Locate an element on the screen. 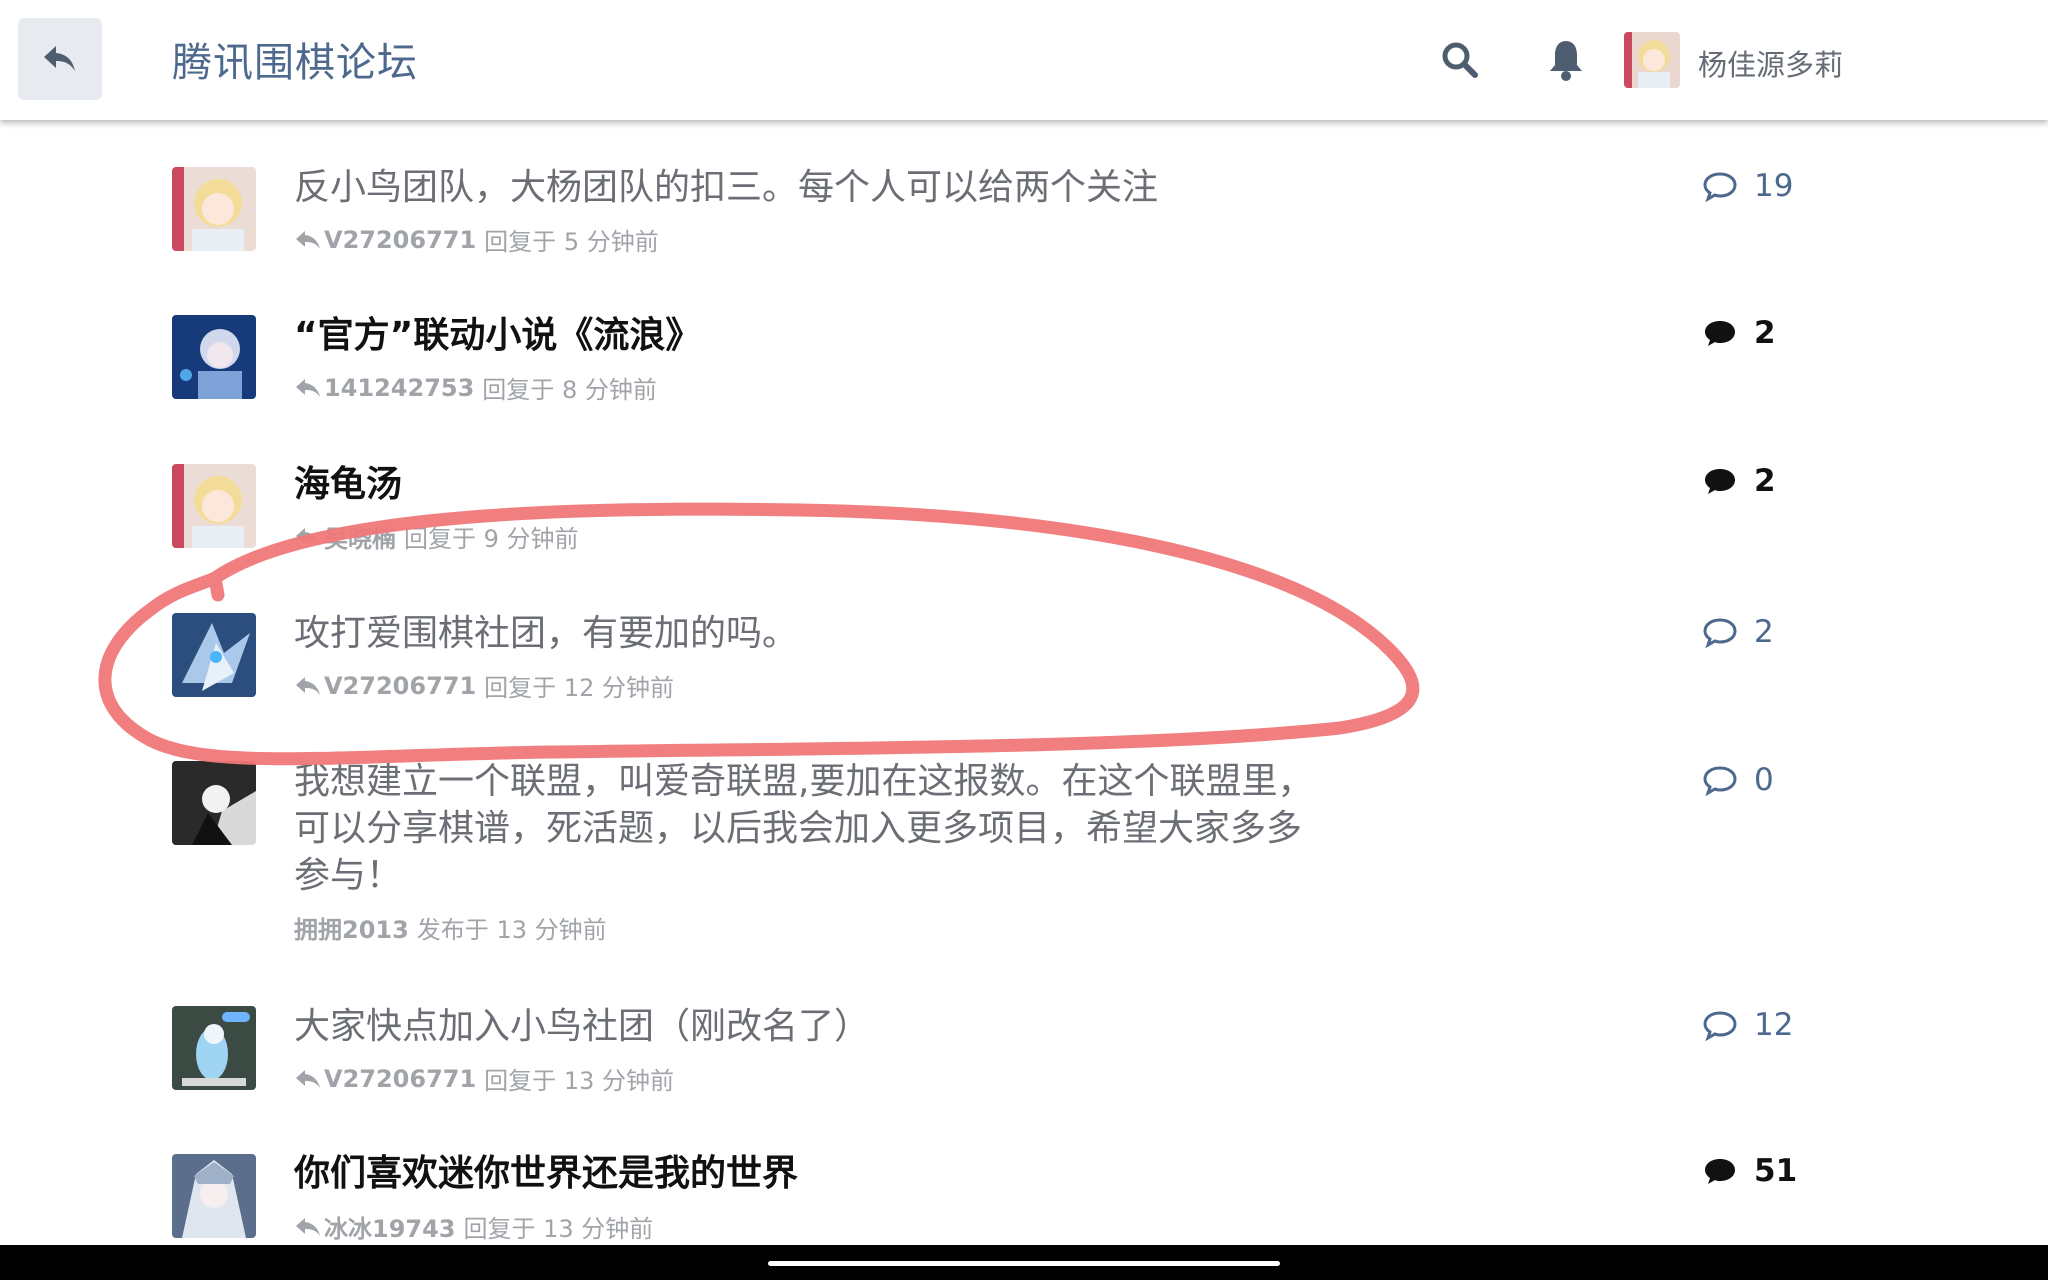  reply-time: 9 分钟前 is located at coordinates (531, 539).